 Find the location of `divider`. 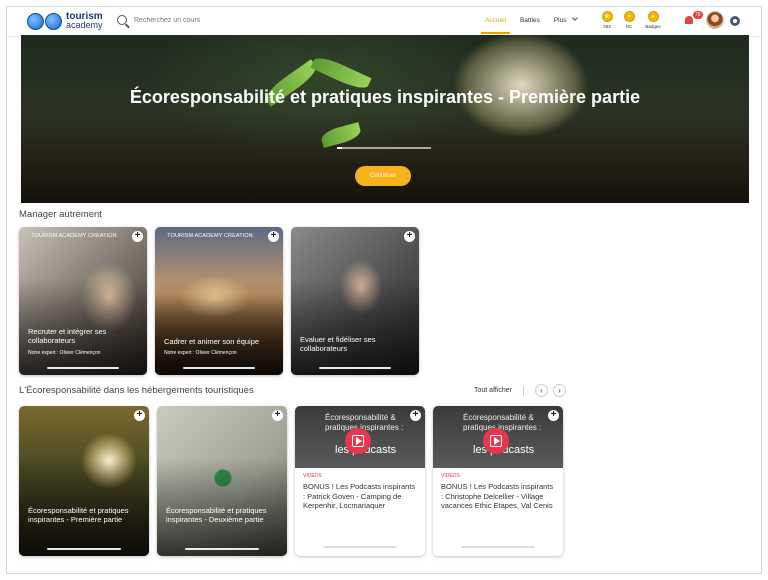

divider is located at coordinates (523, 391).